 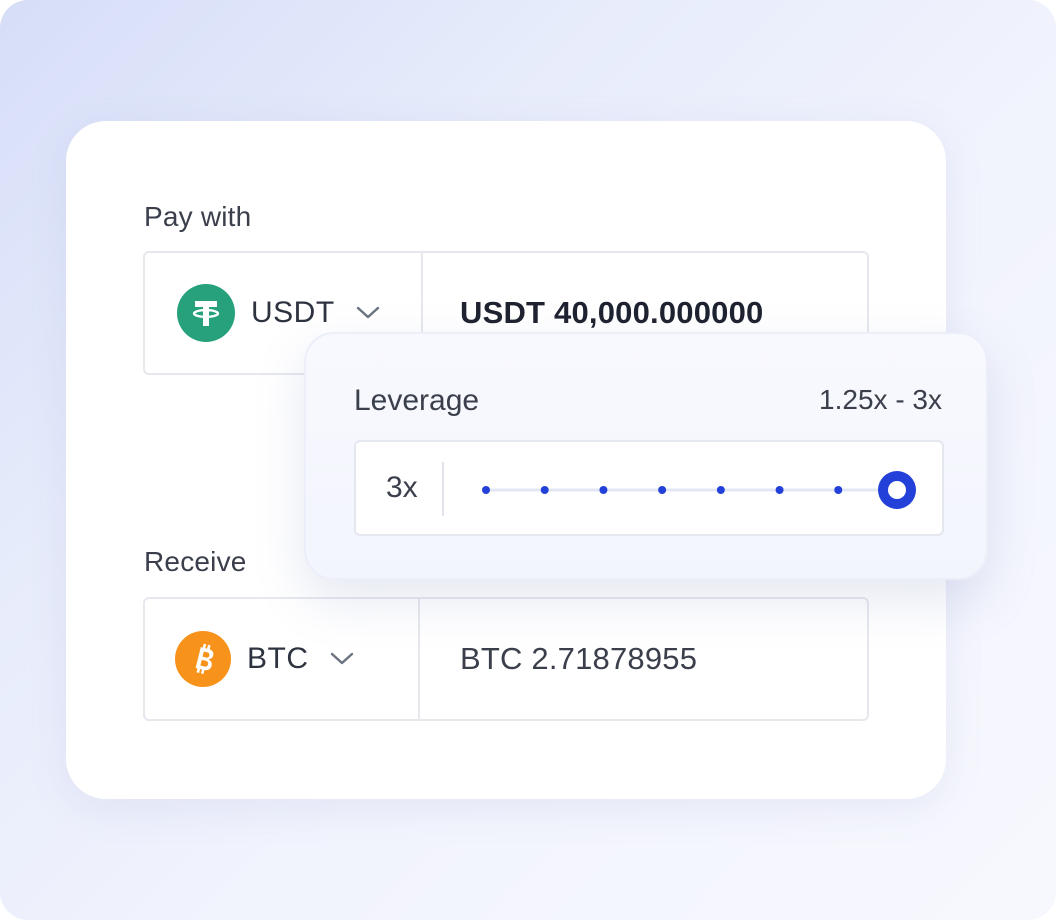 What do you see at coordinates (195, 561) in the screenshot?
I see `receive-label: Receive` at bounding box center [195, 561].